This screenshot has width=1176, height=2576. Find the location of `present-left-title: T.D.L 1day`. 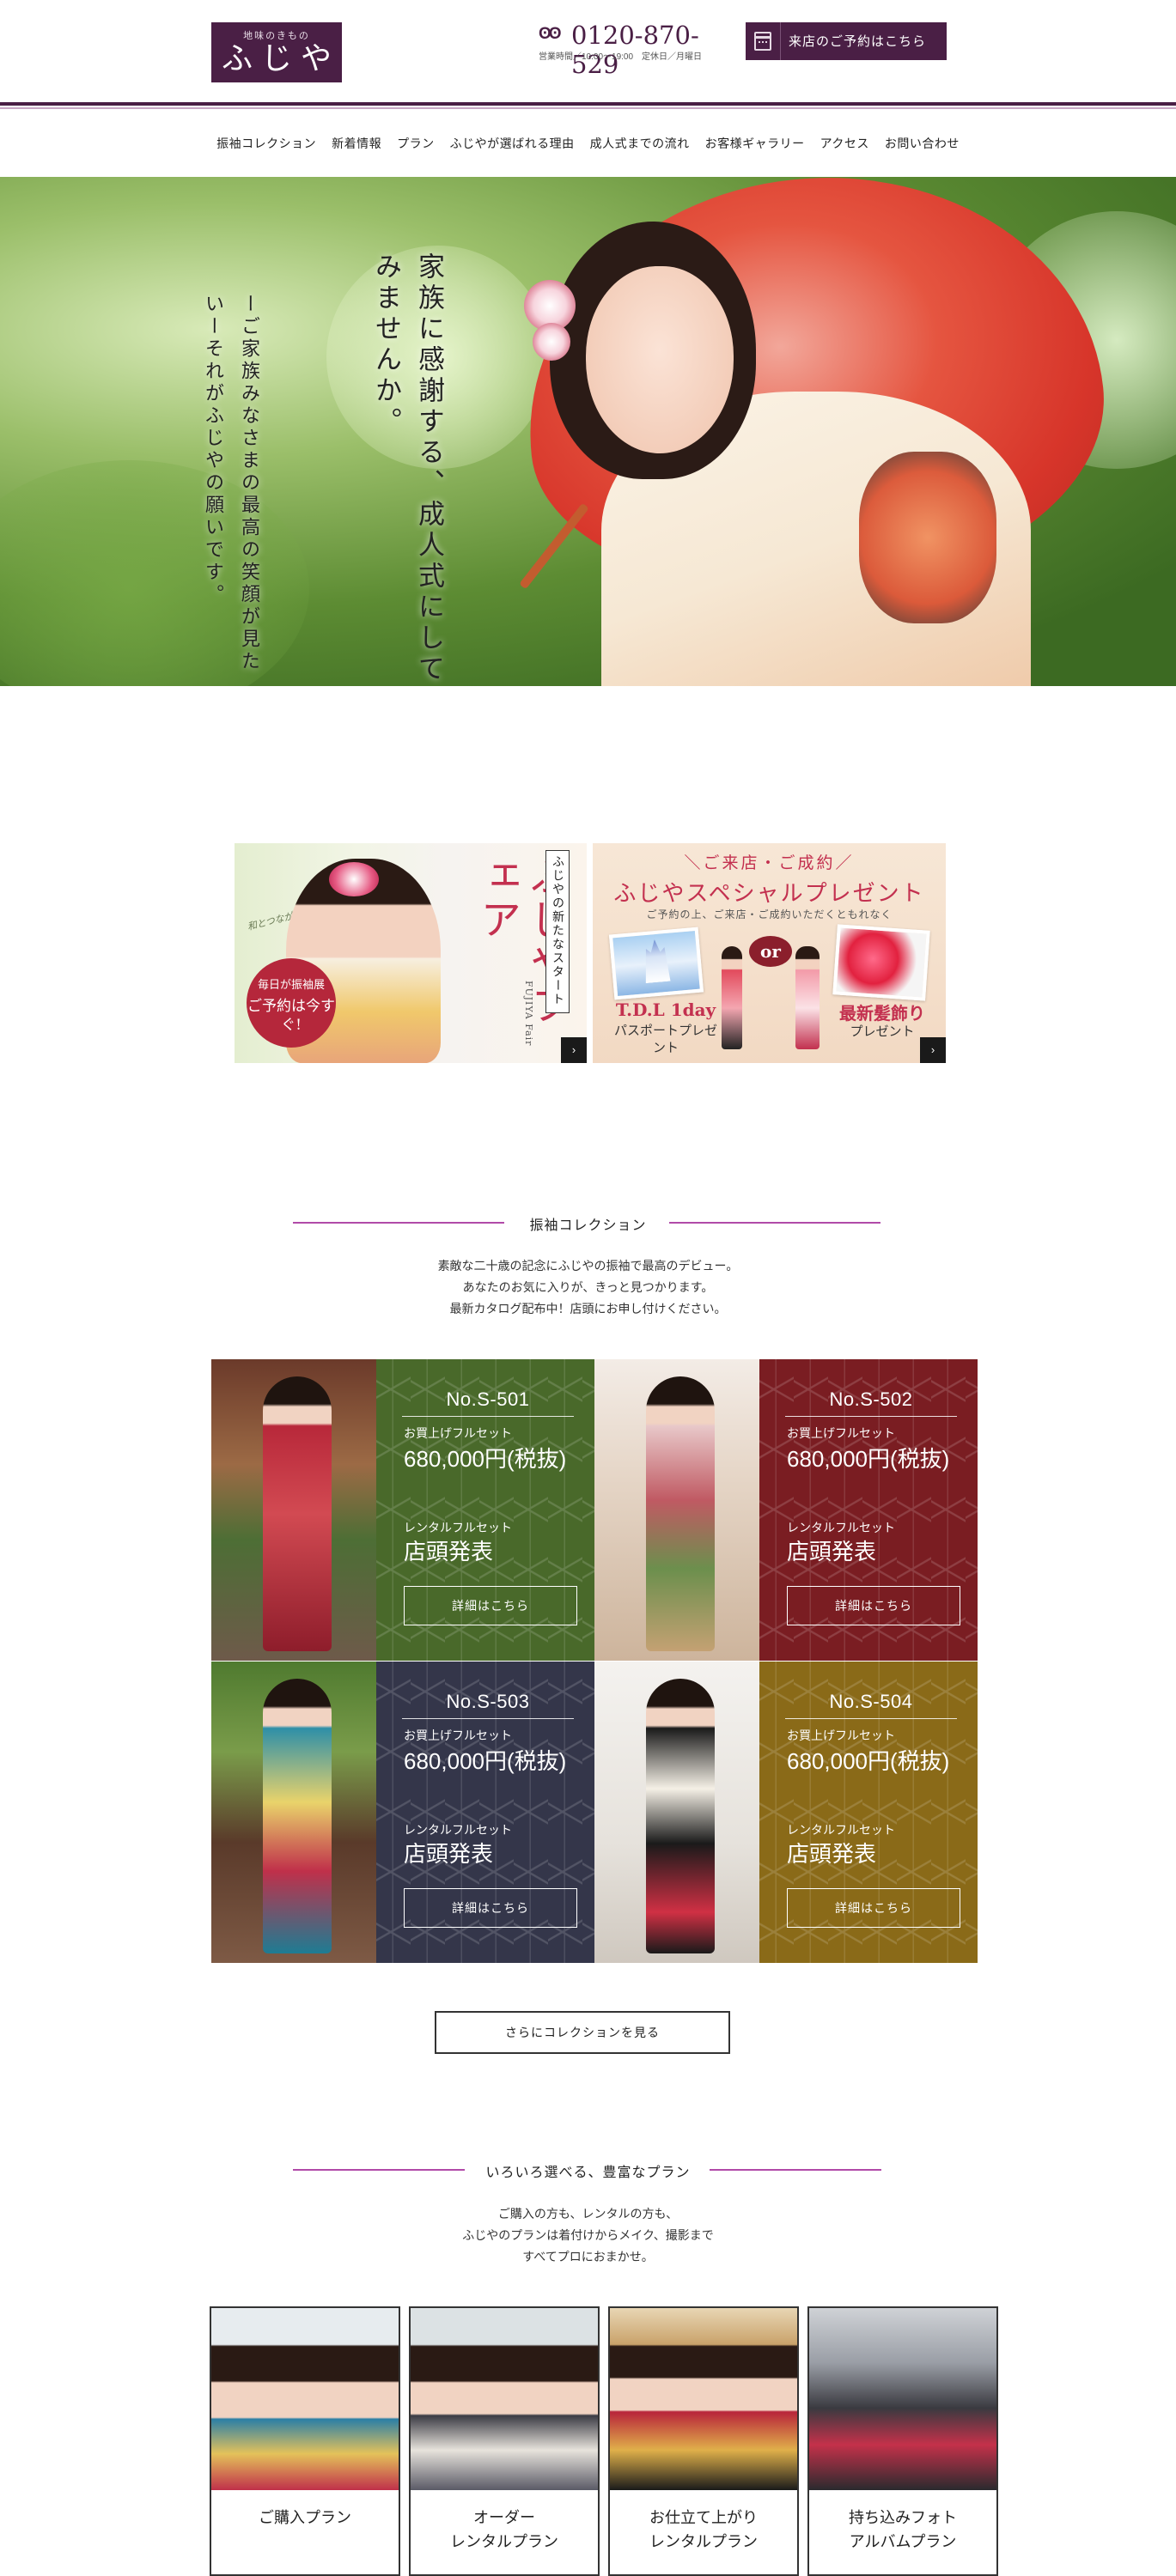

present-left-title: T.D.L 1day is located at coordinates (665, 1009).